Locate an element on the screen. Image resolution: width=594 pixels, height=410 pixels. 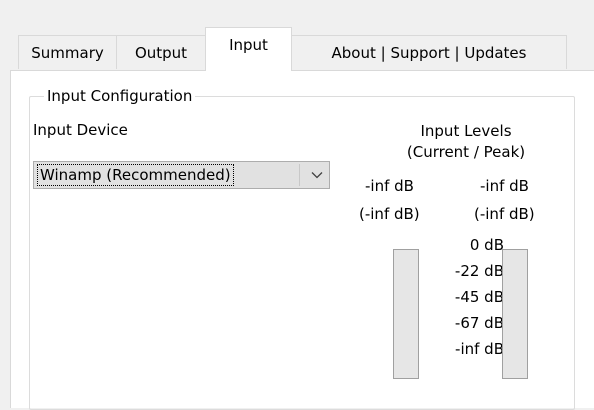
tab-input-label: Input is located at coordinates (248, 45).